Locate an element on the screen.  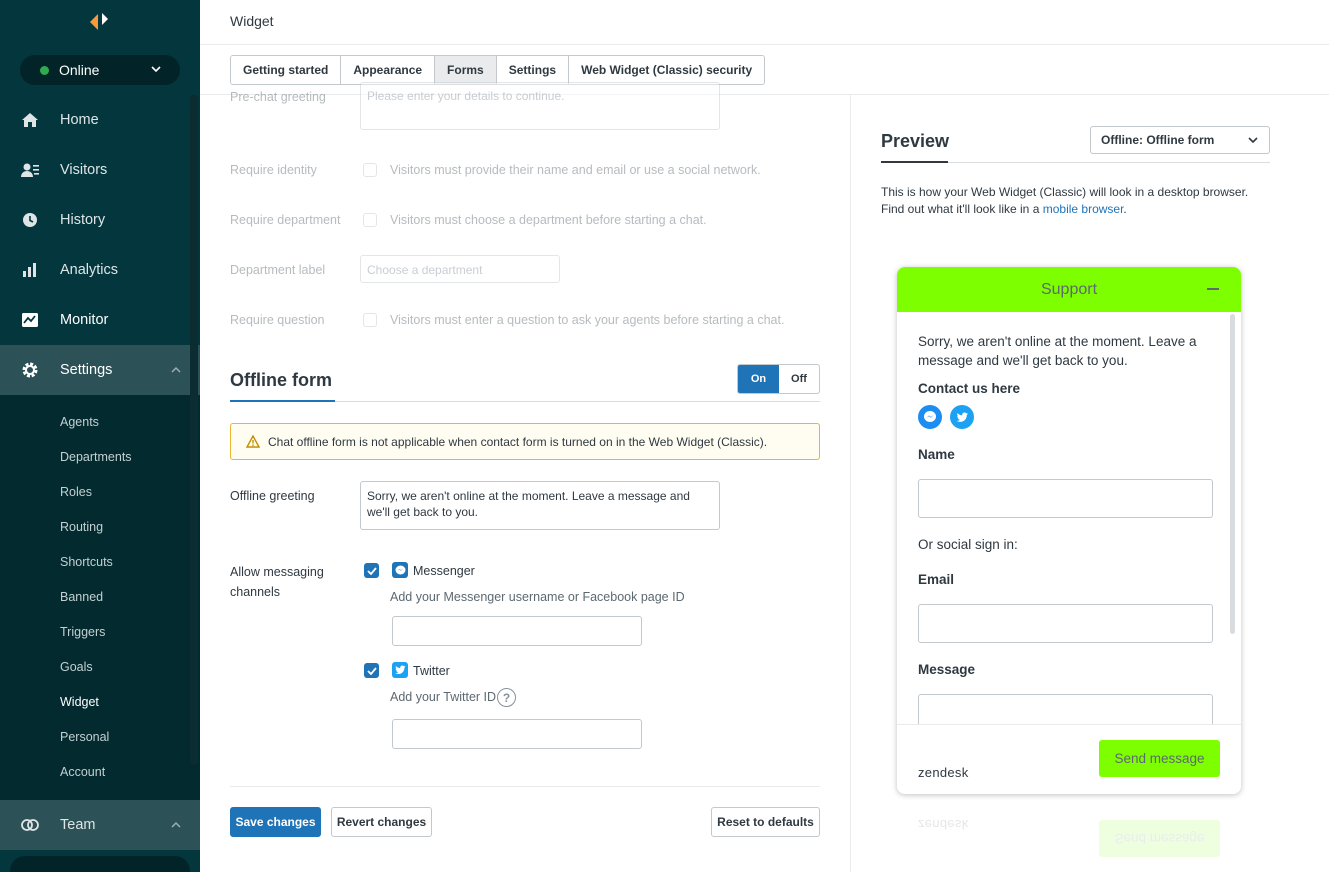
section-underline is located at coordinates (914, 162).